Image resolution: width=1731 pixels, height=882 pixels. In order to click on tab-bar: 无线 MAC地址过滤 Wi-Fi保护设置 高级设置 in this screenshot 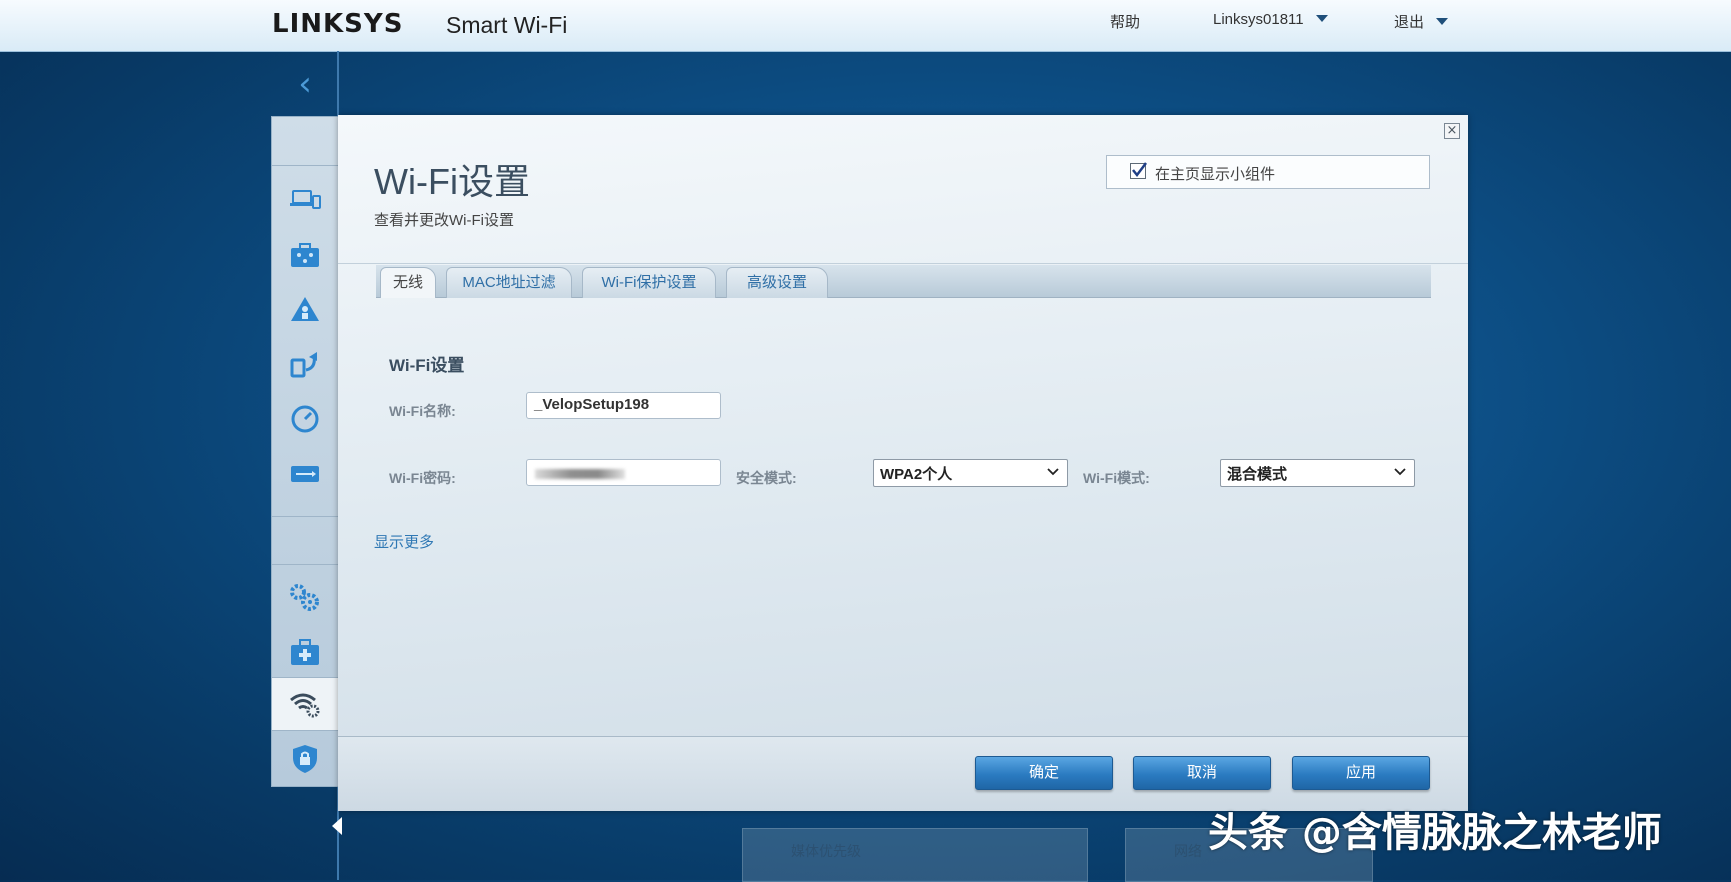, I will do `click(903, 281)`.